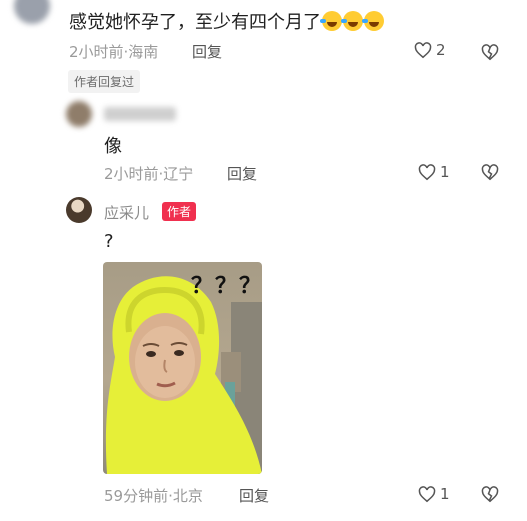  Describe the element at coordinates (113, 146) in the screenshot. I see `reply-text: 像` at that location.